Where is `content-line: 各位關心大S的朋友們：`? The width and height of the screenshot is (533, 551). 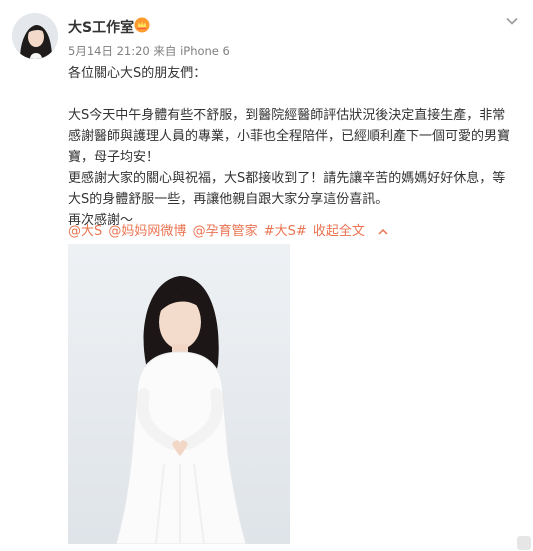
content-line: 各位關心大S的朋友們： is located at coordinates (137, 73).